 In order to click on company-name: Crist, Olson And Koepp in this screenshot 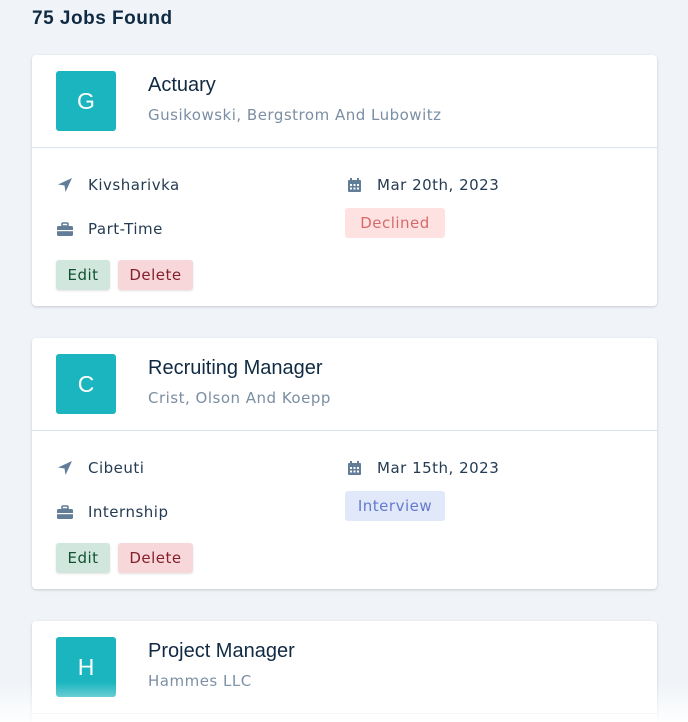, I will do `click(239, 398)`.